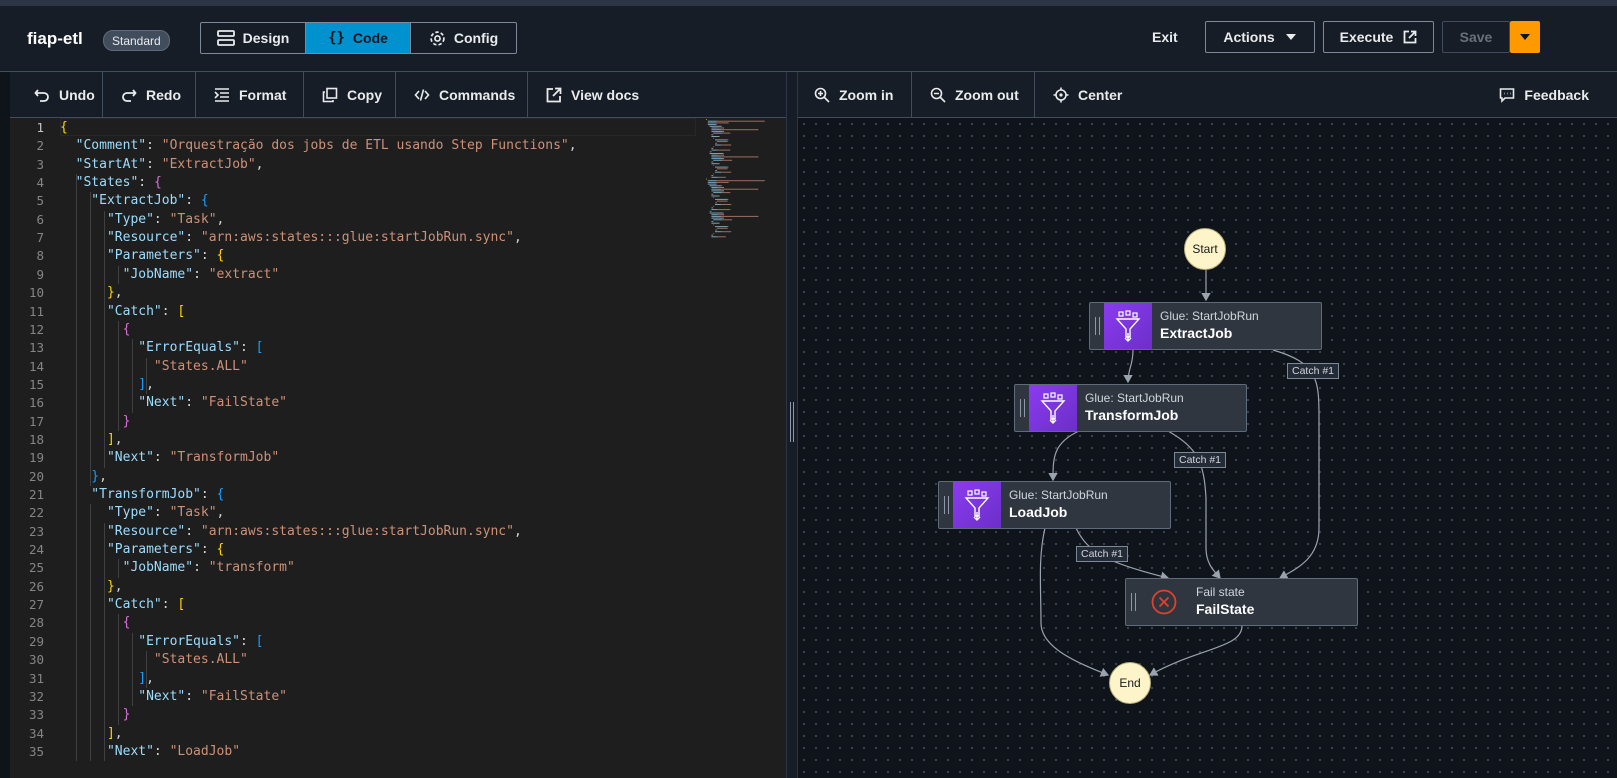  What do you see at coordinates (463, 38) in the screenshot?
I see `tab-config: Config` at bounding box center [463, 38].